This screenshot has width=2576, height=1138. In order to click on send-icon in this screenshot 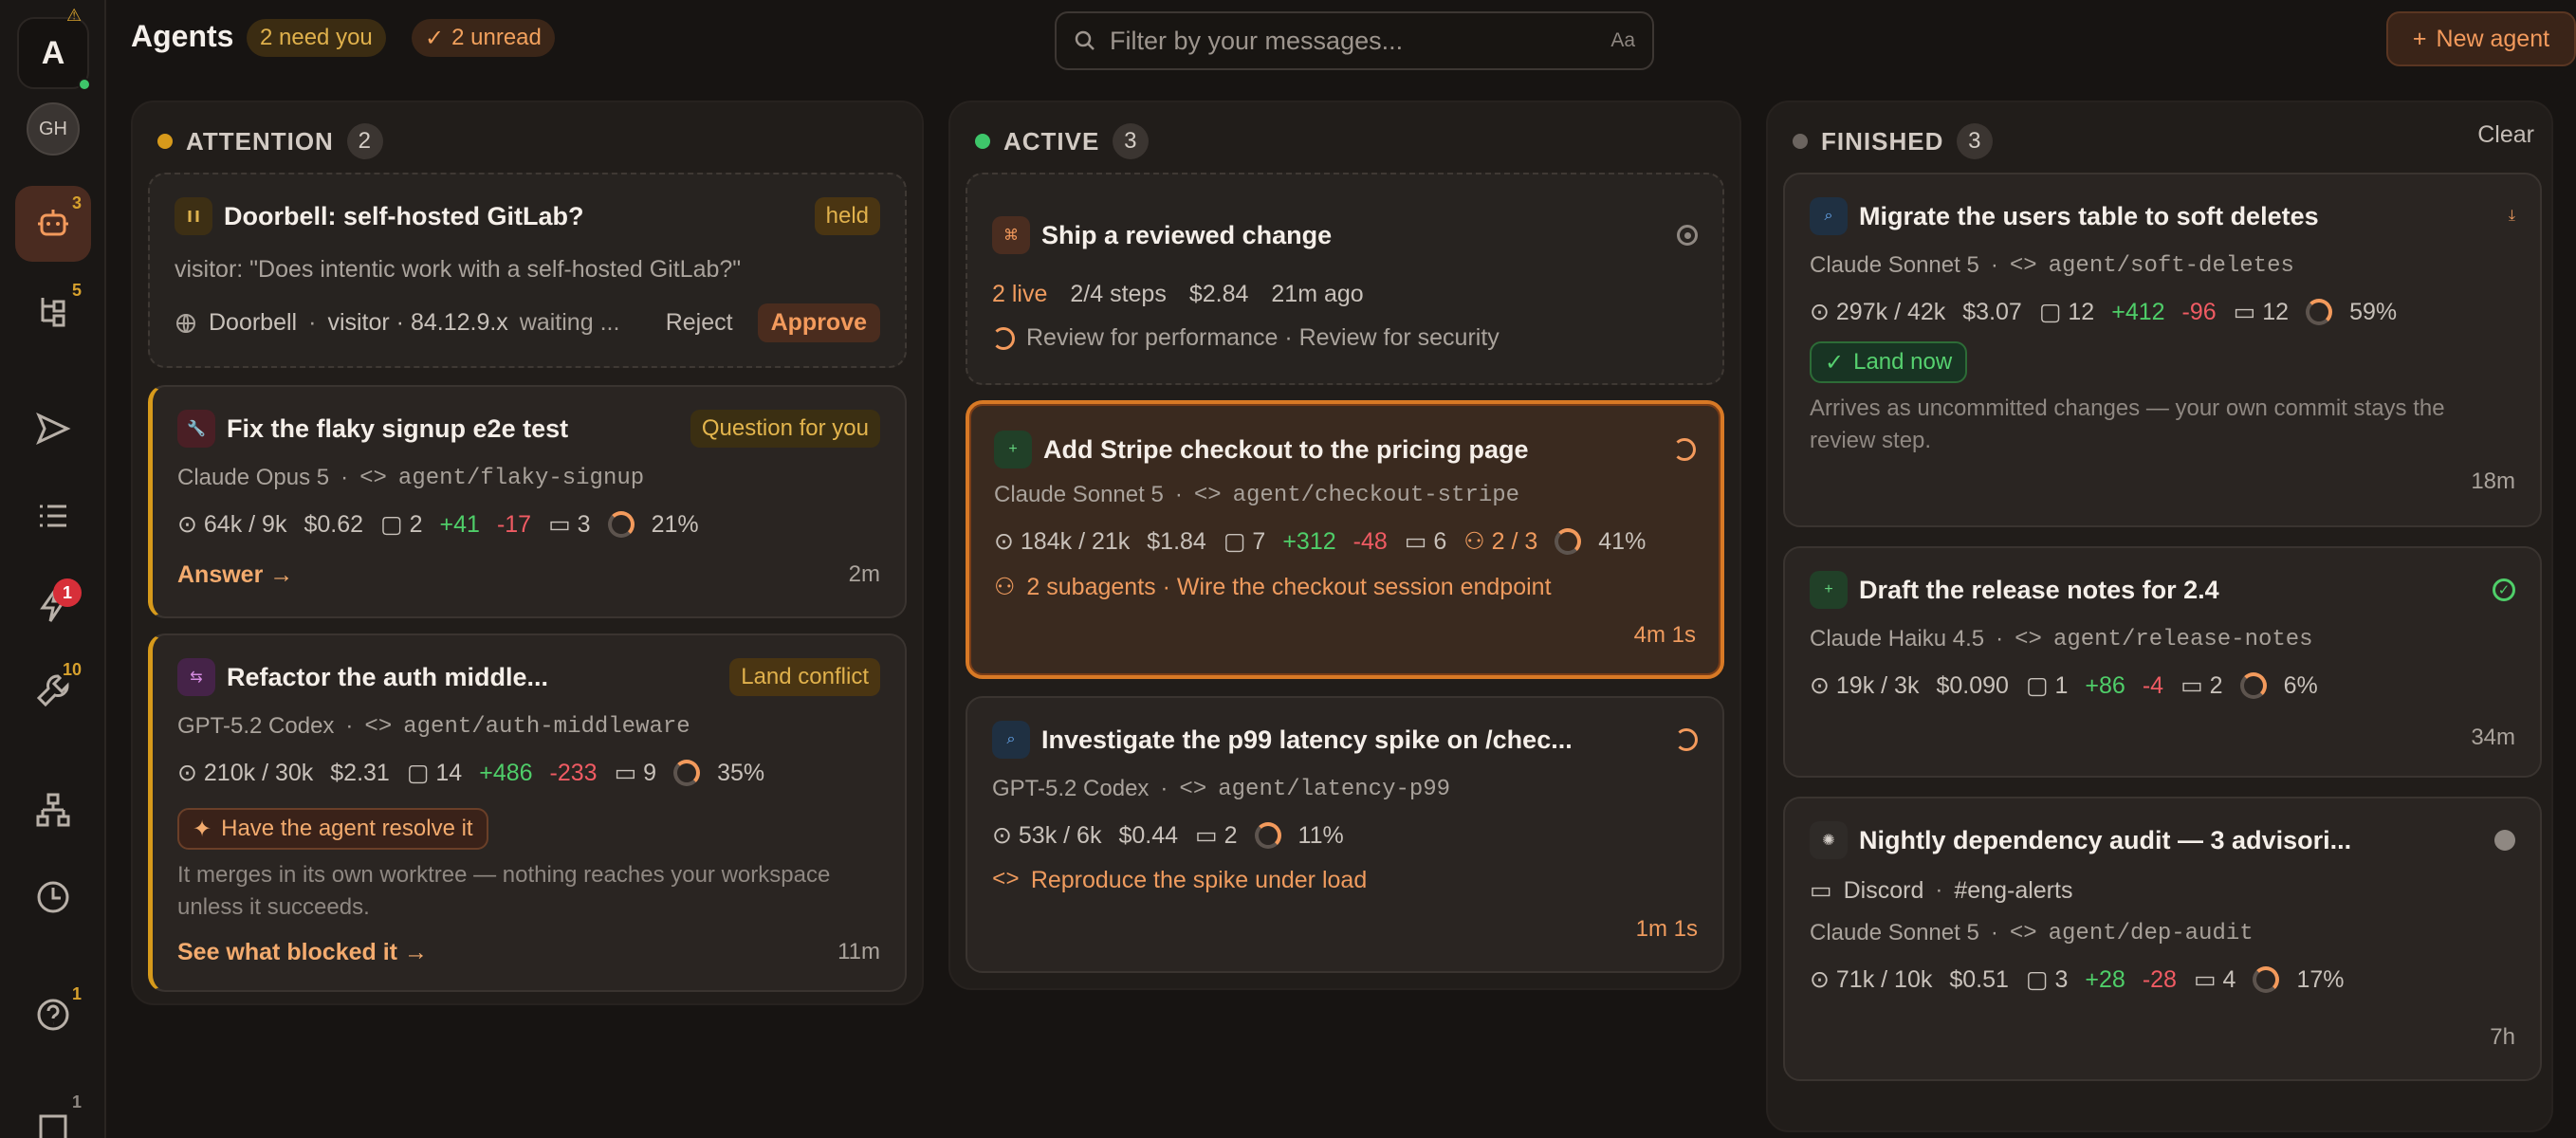, I will do `click(53, 429)`.